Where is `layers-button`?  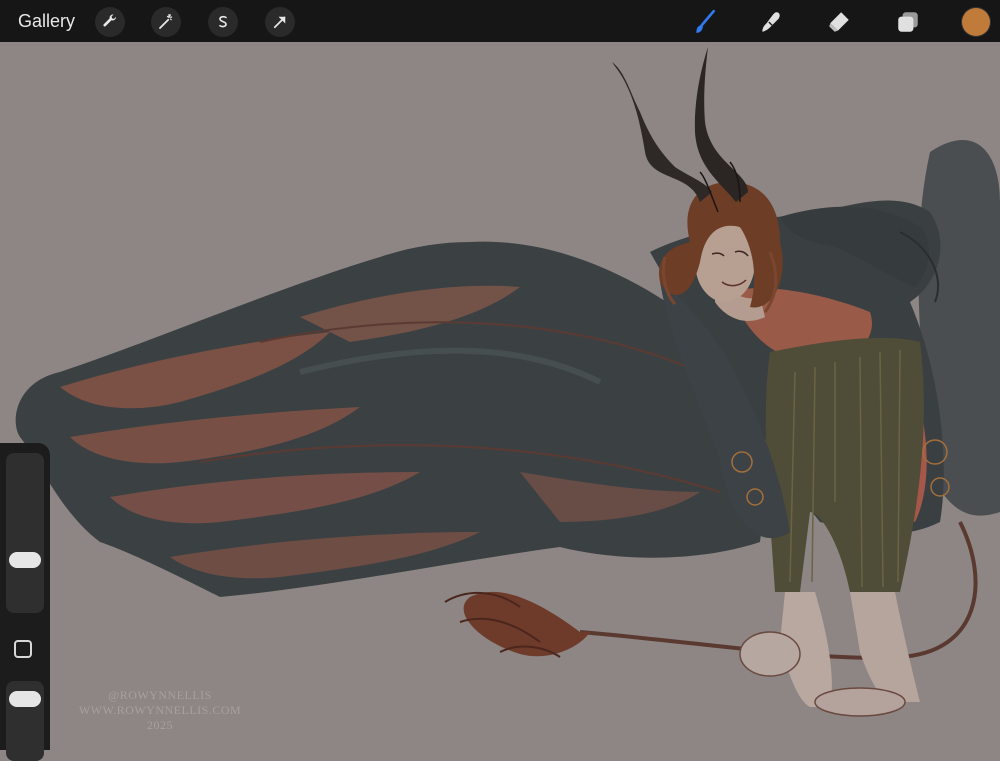
layers-button is located at coordinates (908, 22).